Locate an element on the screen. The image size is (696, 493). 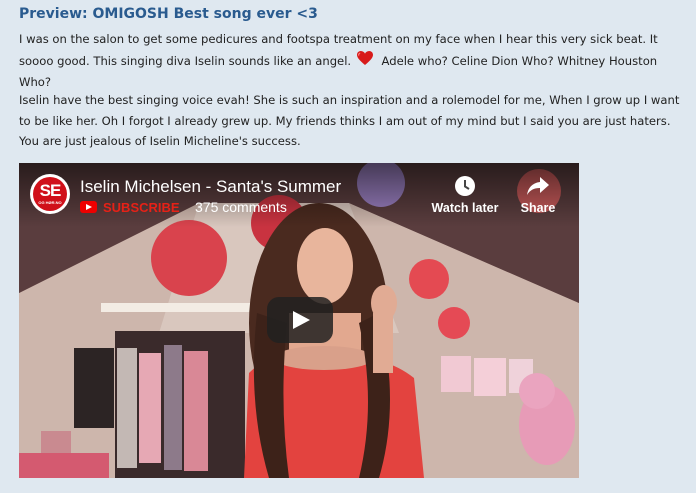
share-label: Share is located at coordinates (538, 208).